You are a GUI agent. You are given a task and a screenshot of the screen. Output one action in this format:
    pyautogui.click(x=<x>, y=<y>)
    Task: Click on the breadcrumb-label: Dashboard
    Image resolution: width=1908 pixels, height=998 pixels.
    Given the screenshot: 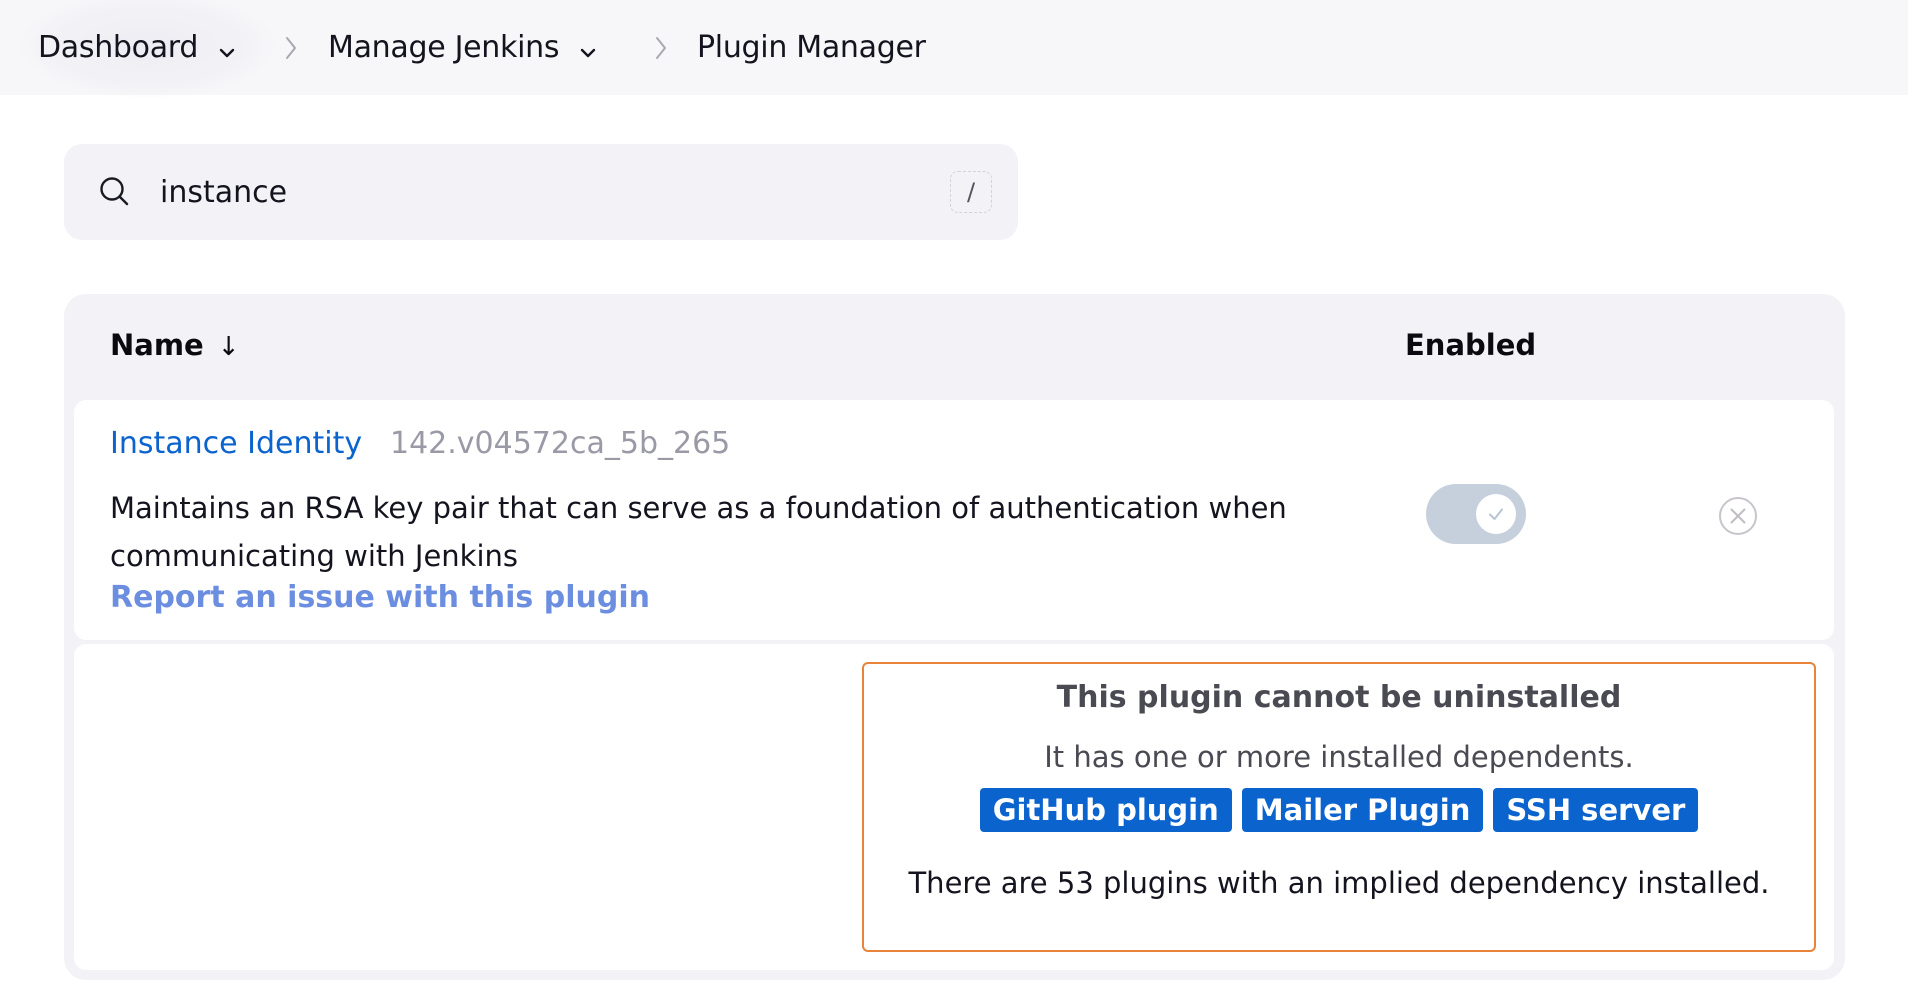 What is the action you would take?
    pyautogui.click(x=118, y=47)
    